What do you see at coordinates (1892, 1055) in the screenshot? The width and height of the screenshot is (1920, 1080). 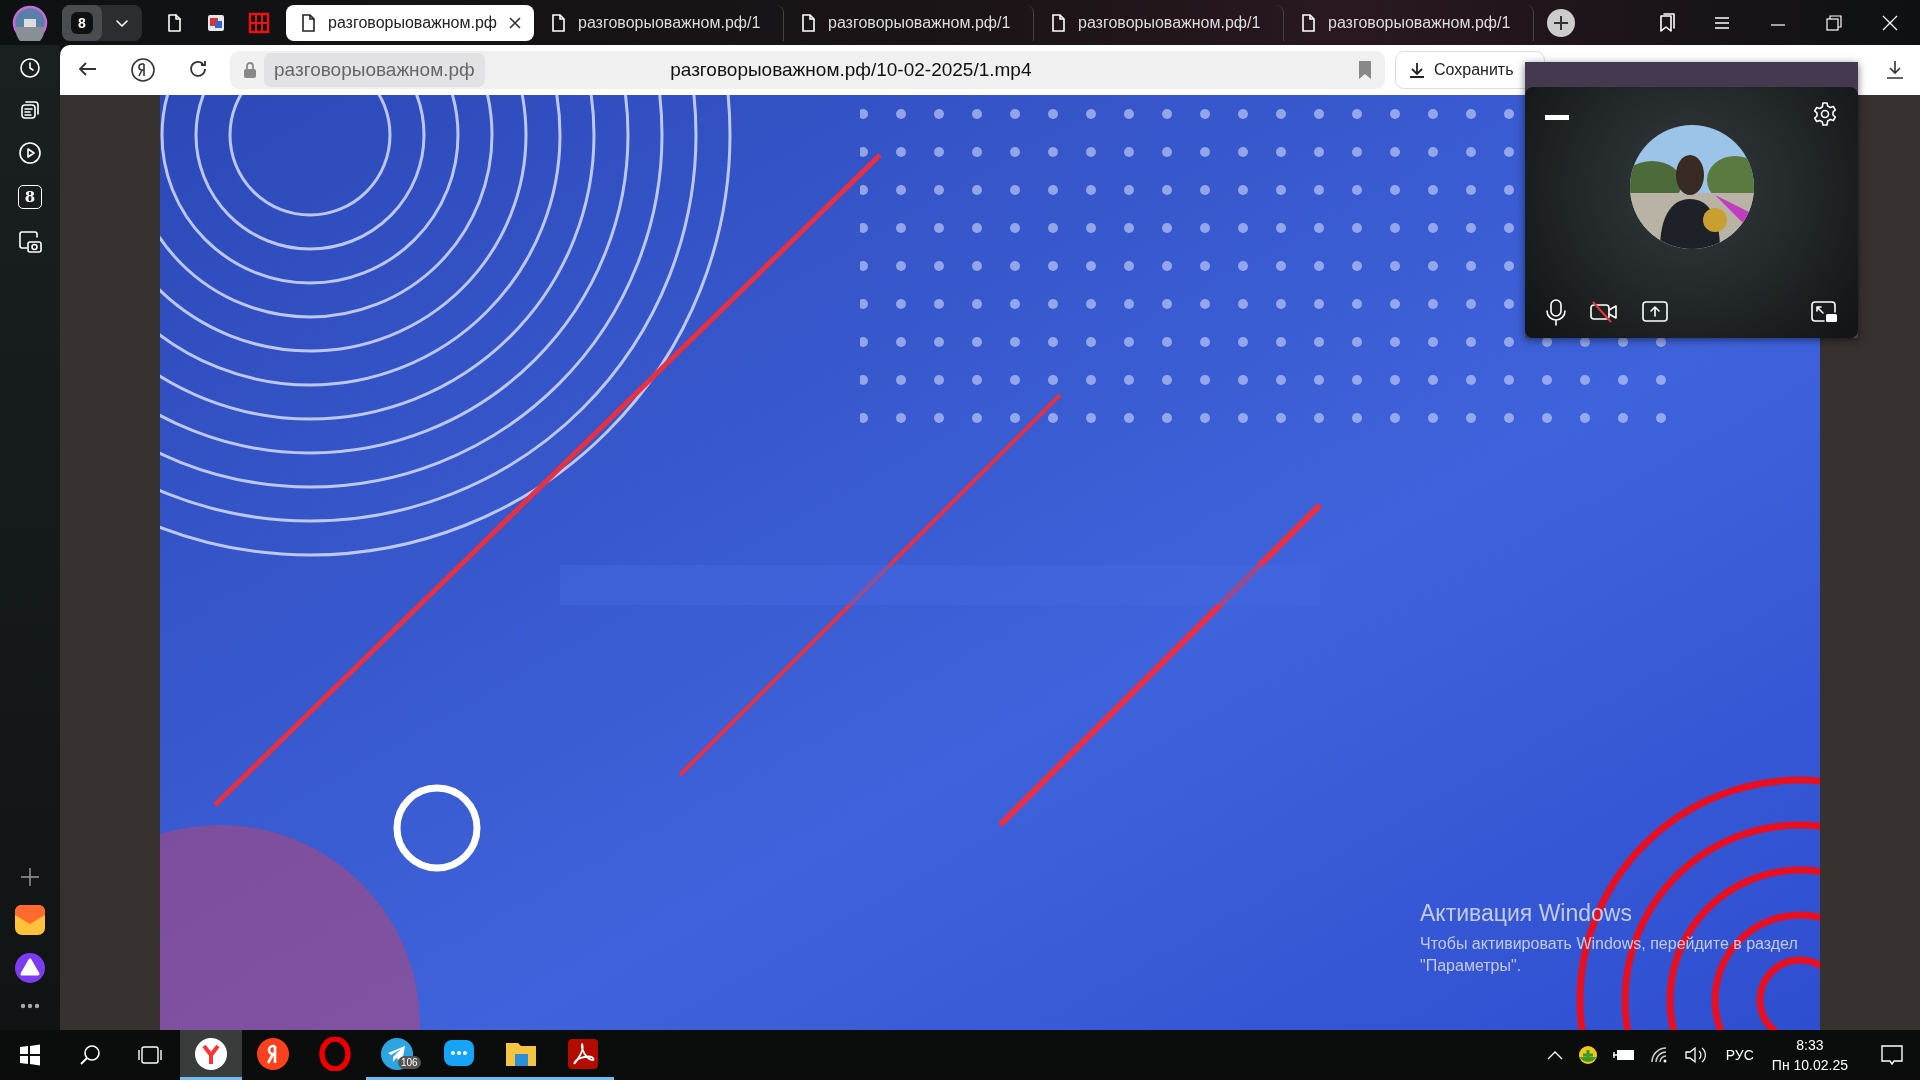 I see `notifications-icon` at bounding box center [1892, 1055].